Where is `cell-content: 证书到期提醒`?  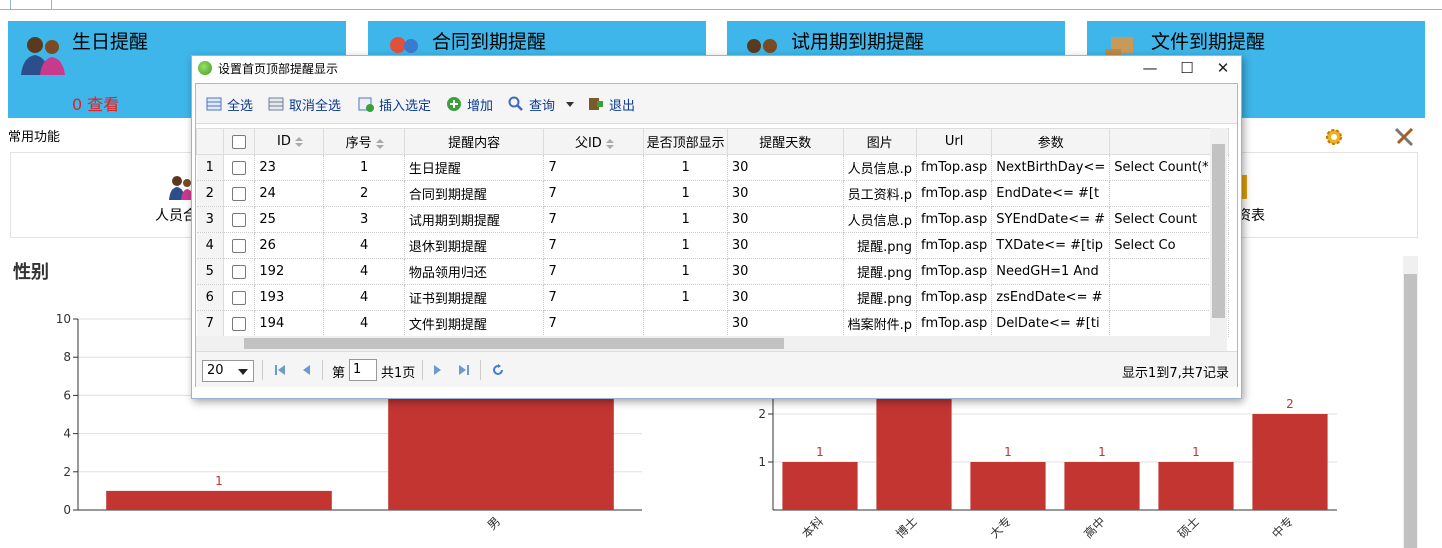
cell-content: 证书到期提醒 is located at coordinates (474, 297).